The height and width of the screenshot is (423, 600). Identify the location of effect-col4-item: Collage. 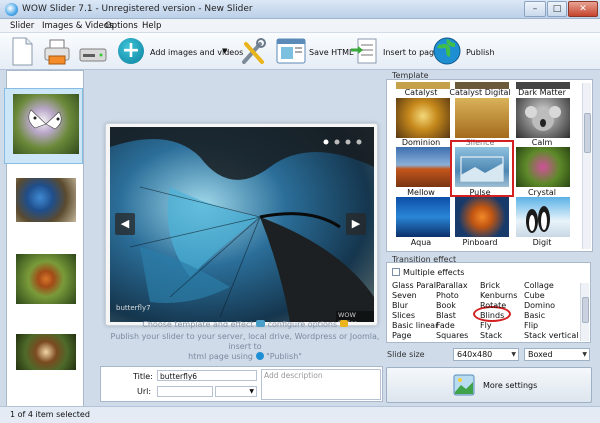
(539, 285).